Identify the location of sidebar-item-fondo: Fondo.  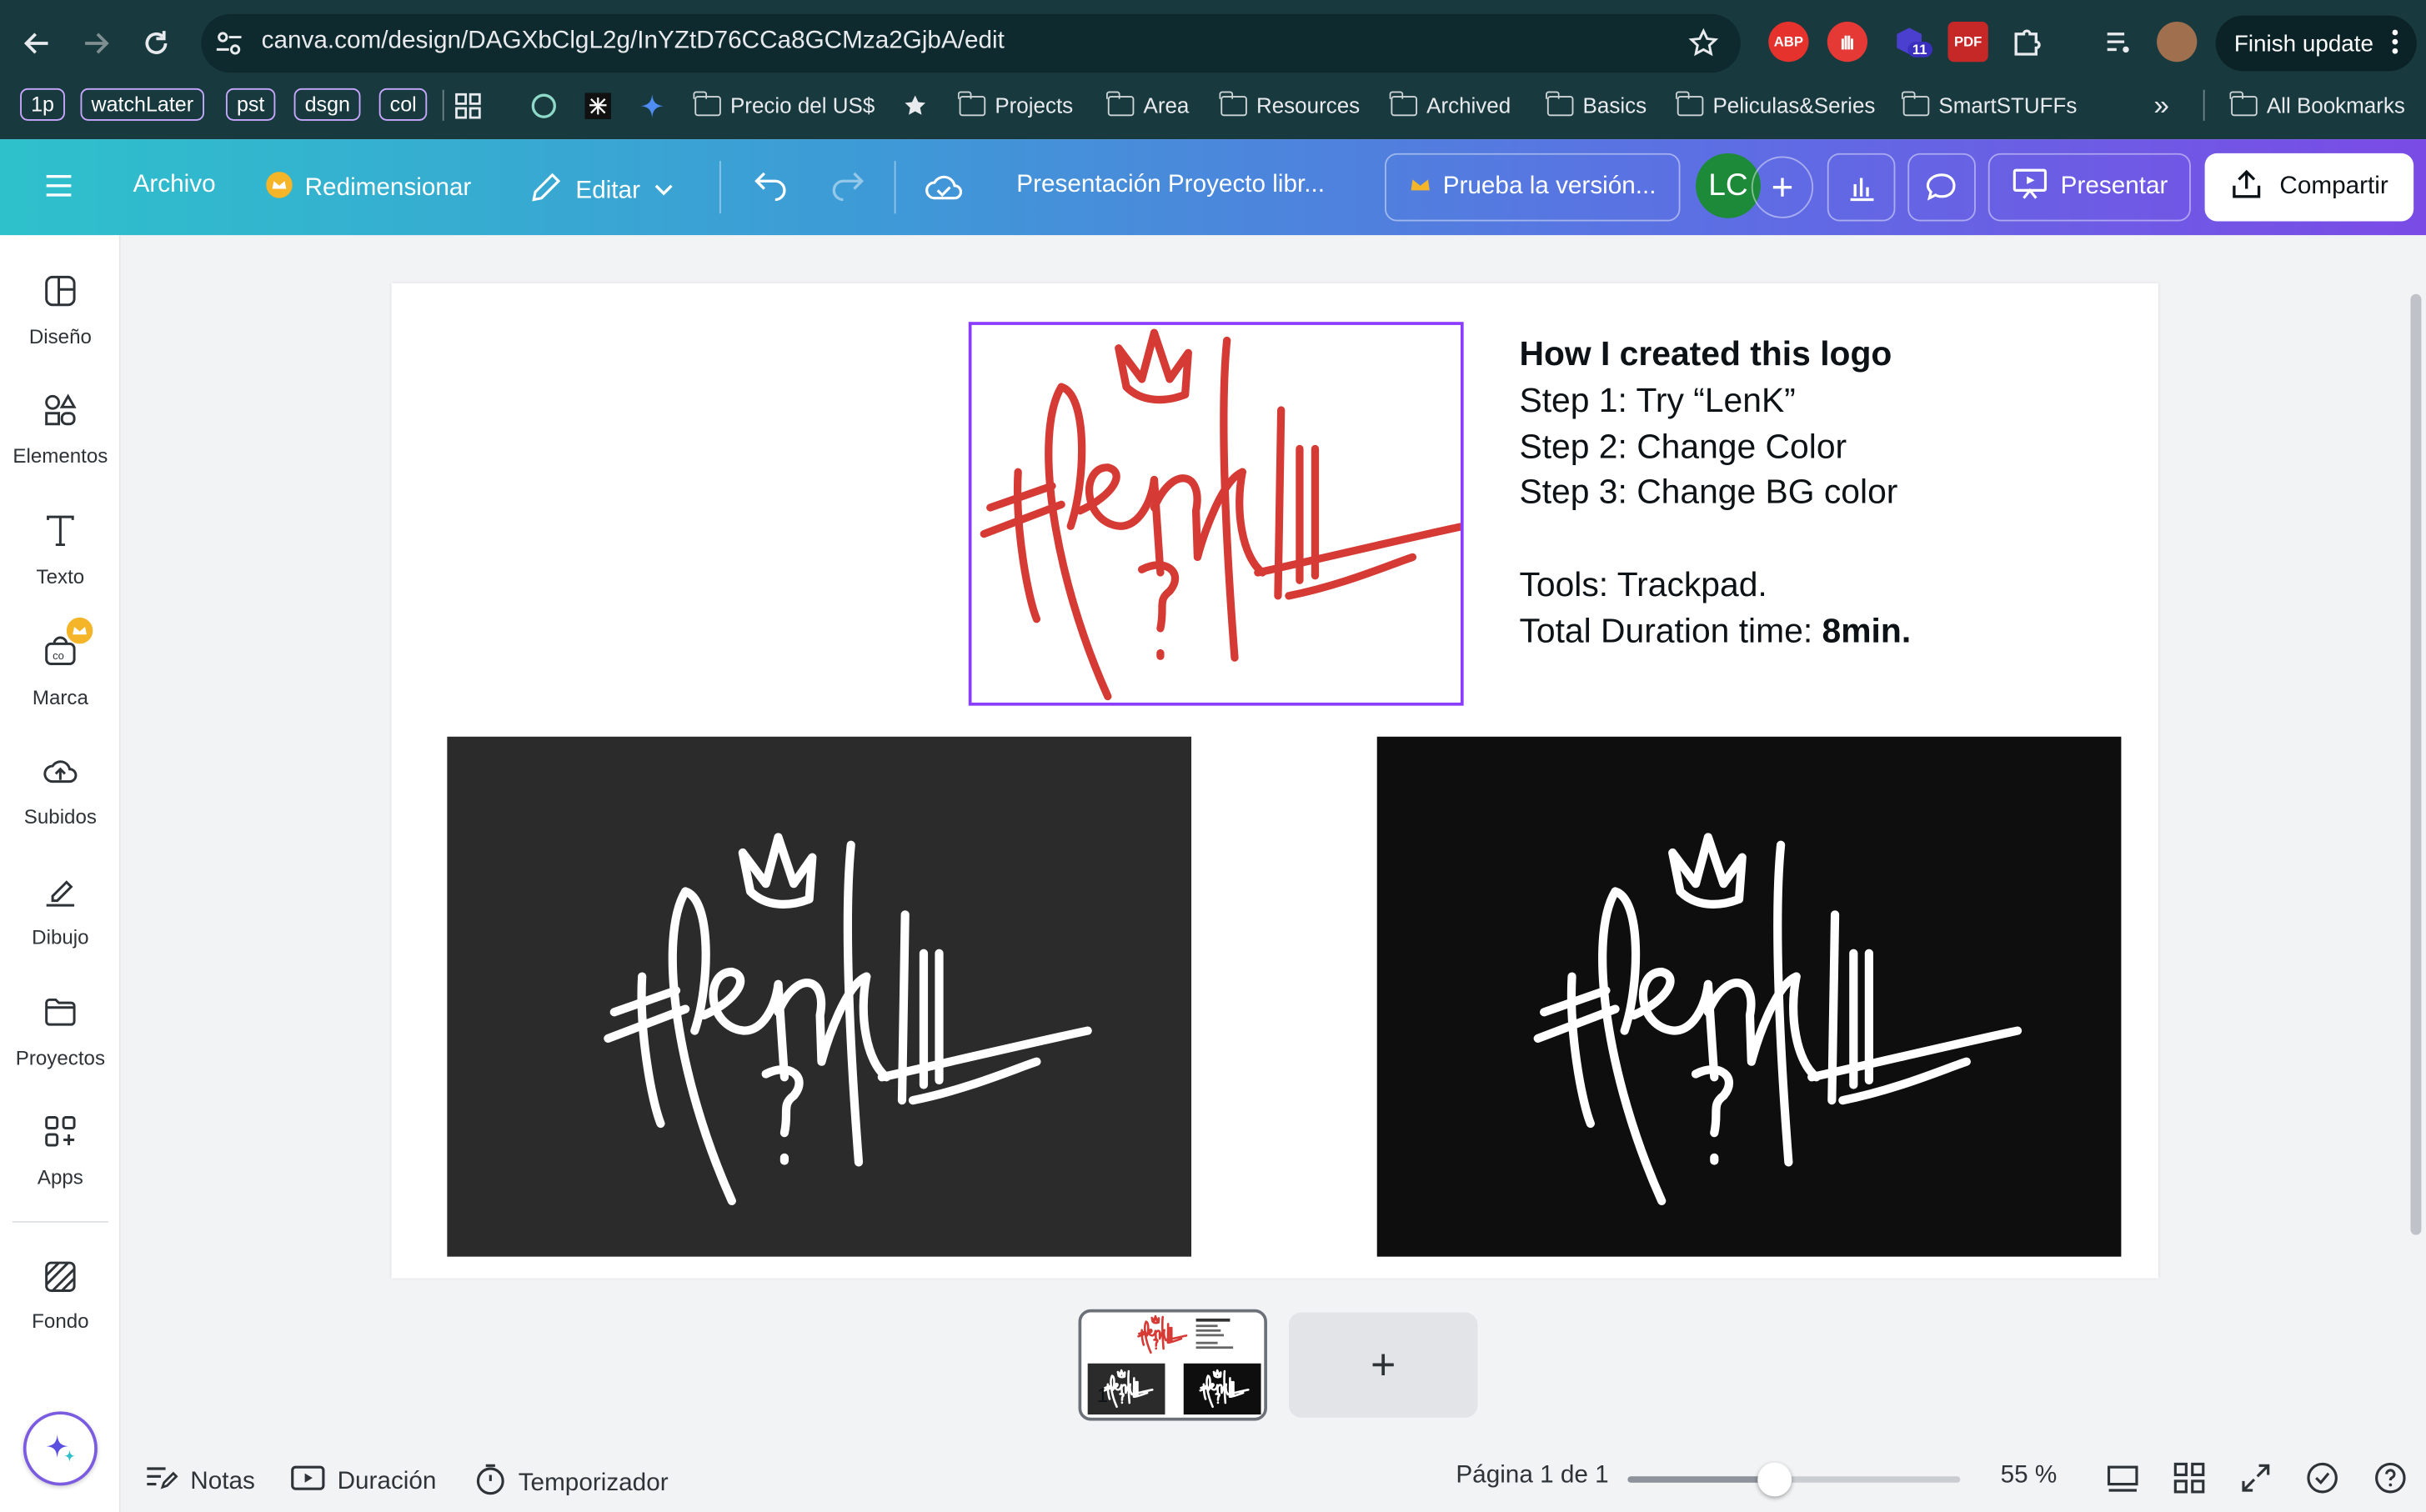
(61, 1296).